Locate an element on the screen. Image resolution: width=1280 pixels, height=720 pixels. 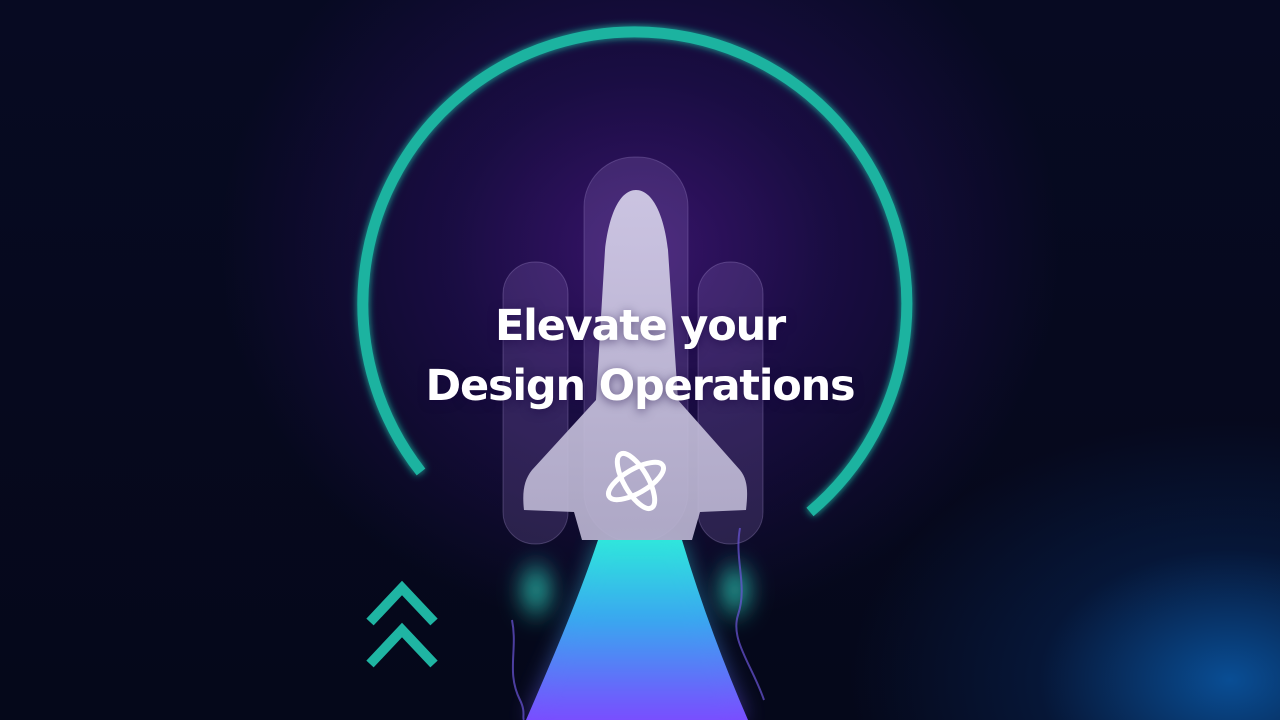
left-jet-glow is located at coordinates (536, 590).